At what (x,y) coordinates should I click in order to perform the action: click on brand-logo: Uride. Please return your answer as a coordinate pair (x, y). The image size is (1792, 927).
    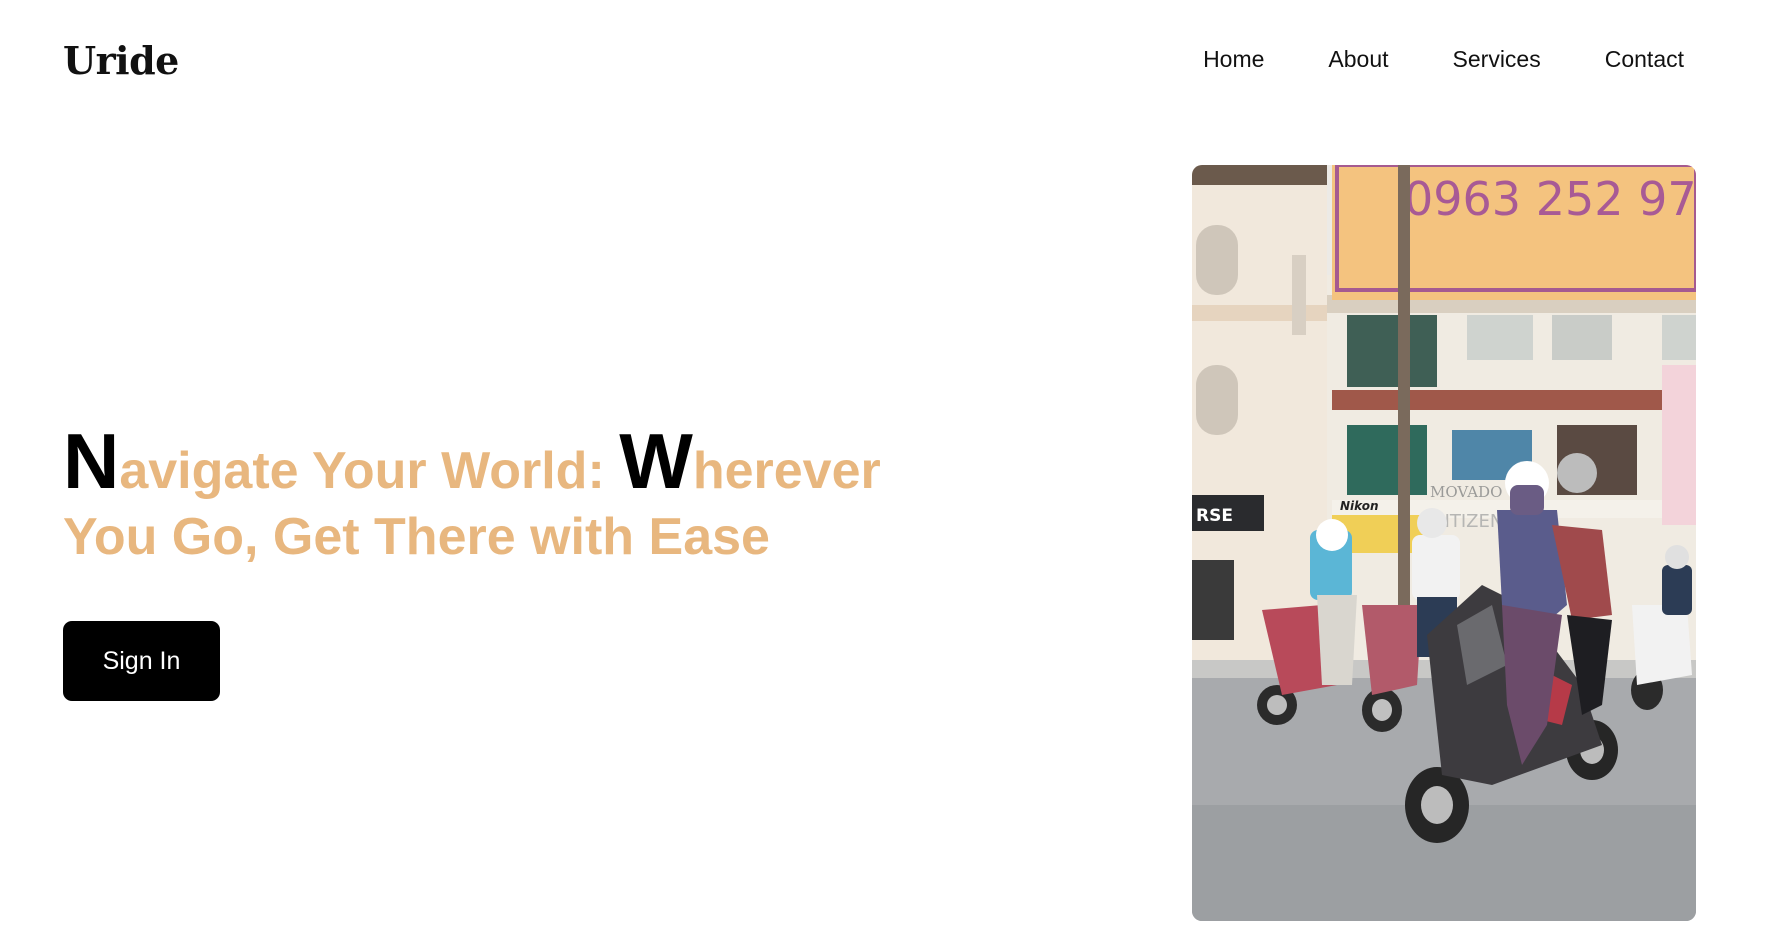
    Looking at the image, I should click on (121, 60).